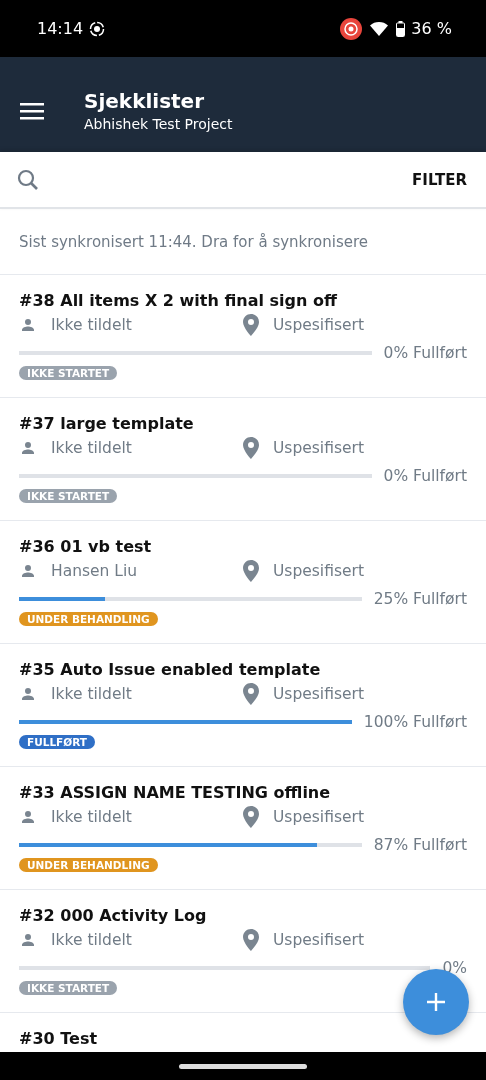  Describe the element at coordinates (170, 669) in the screenshot. I see `checklist-title: #35 Auto Issue enabled template` at that location.